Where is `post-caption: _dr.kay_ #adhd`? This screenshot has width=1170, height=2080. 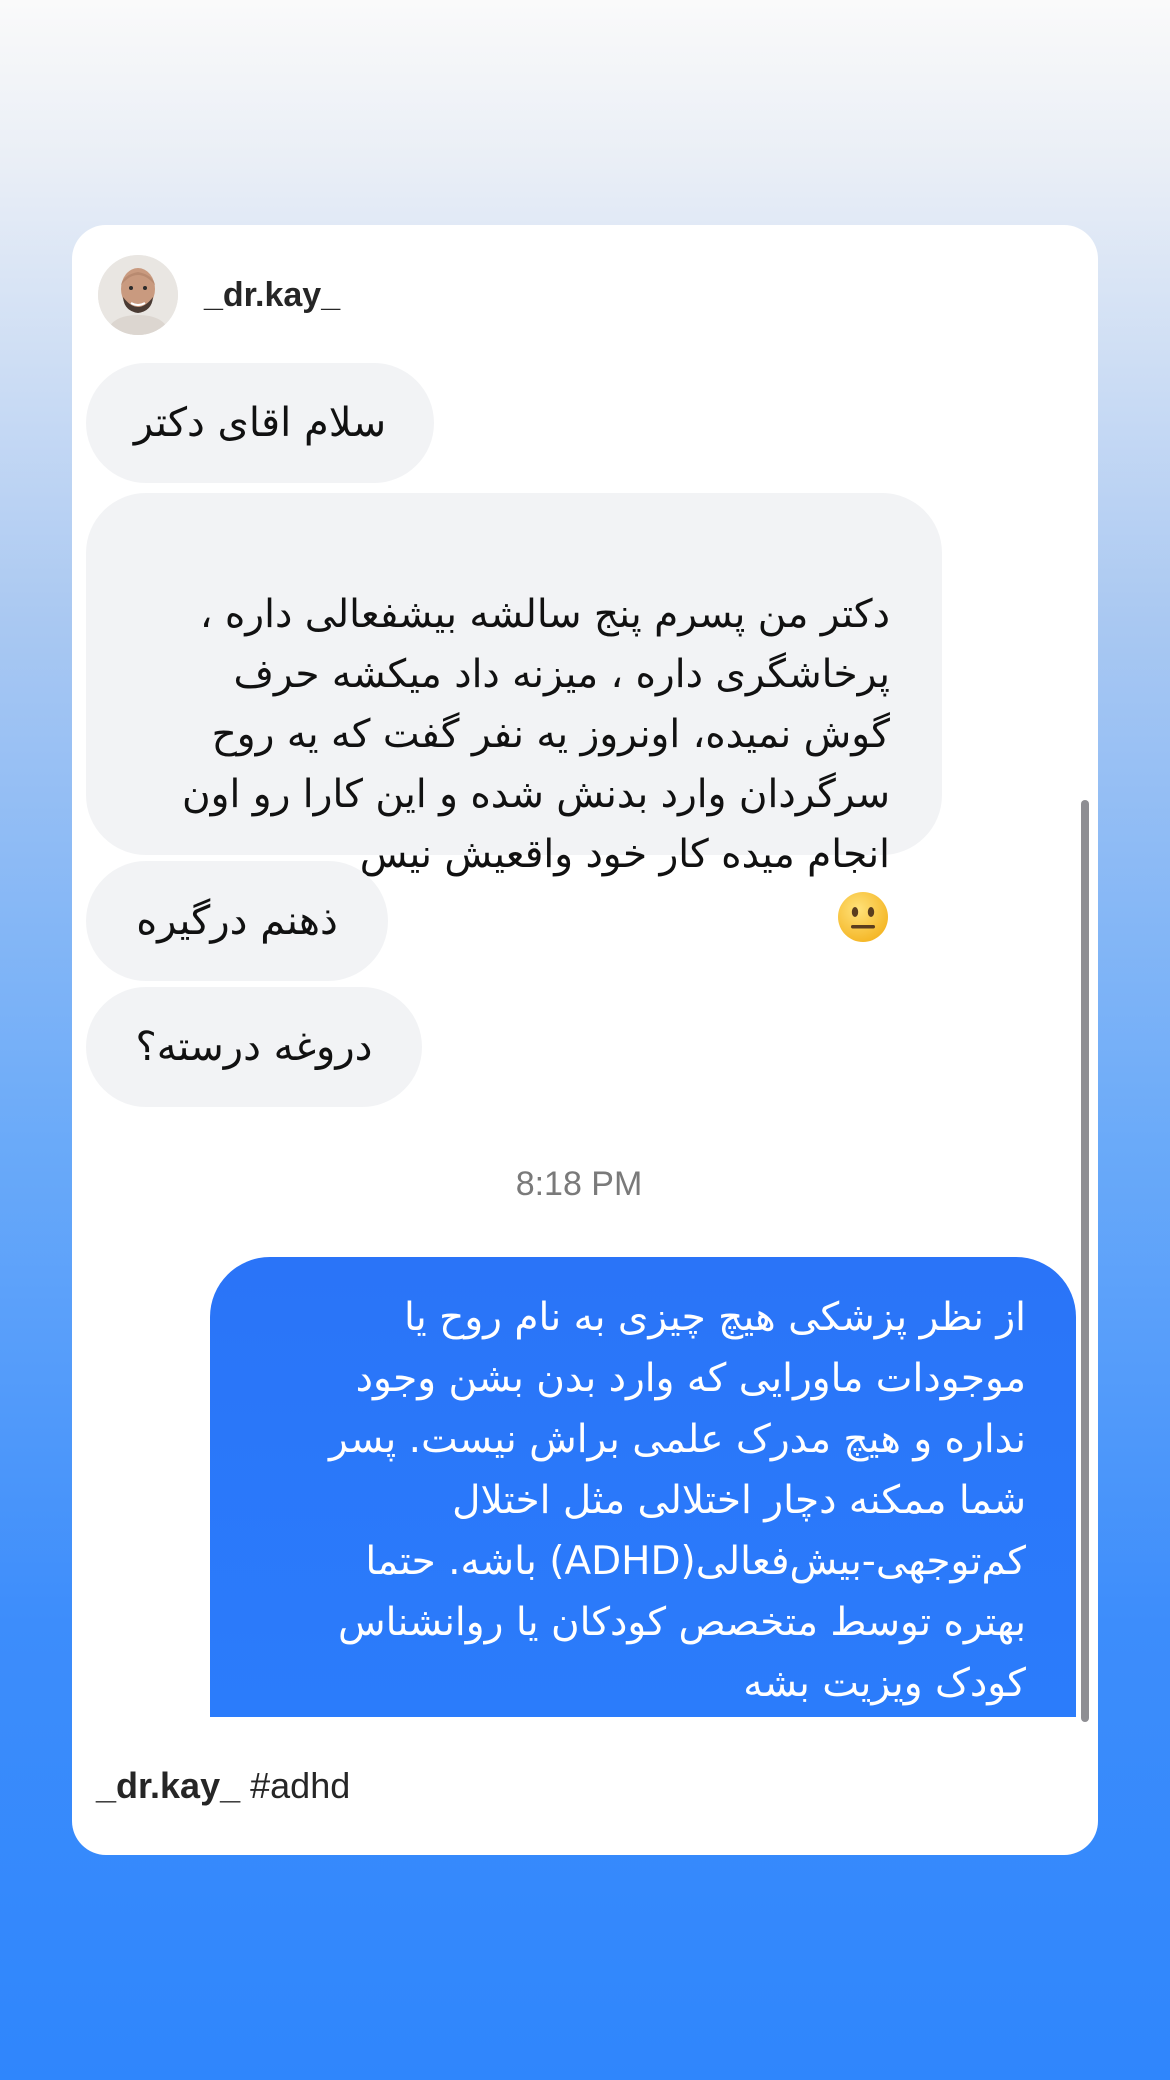
post-caption: _dr.kay_ #adhd is located at coordinates (223, 1786).